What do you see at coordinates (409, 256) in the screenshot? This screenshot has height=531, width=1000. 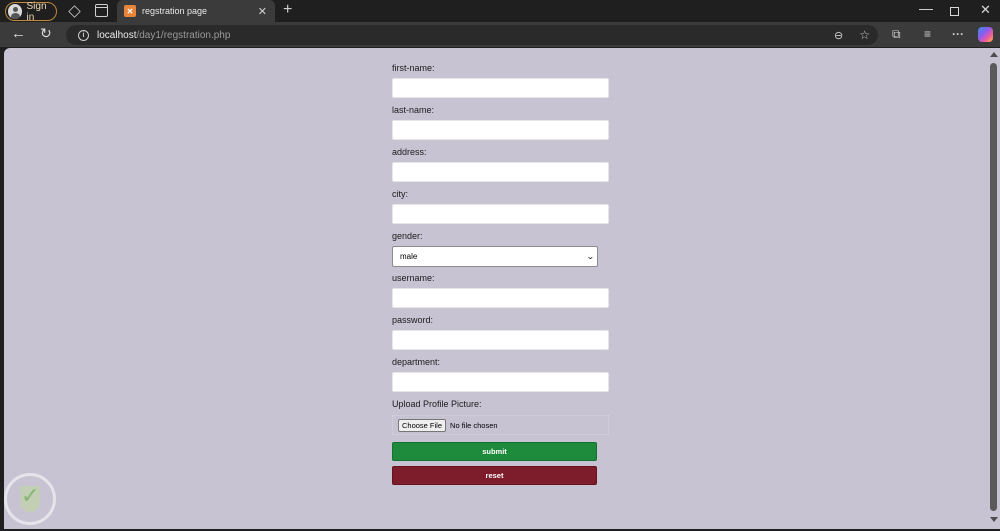 I see `gender-selected-value: male` at bounding box center [409, 256].